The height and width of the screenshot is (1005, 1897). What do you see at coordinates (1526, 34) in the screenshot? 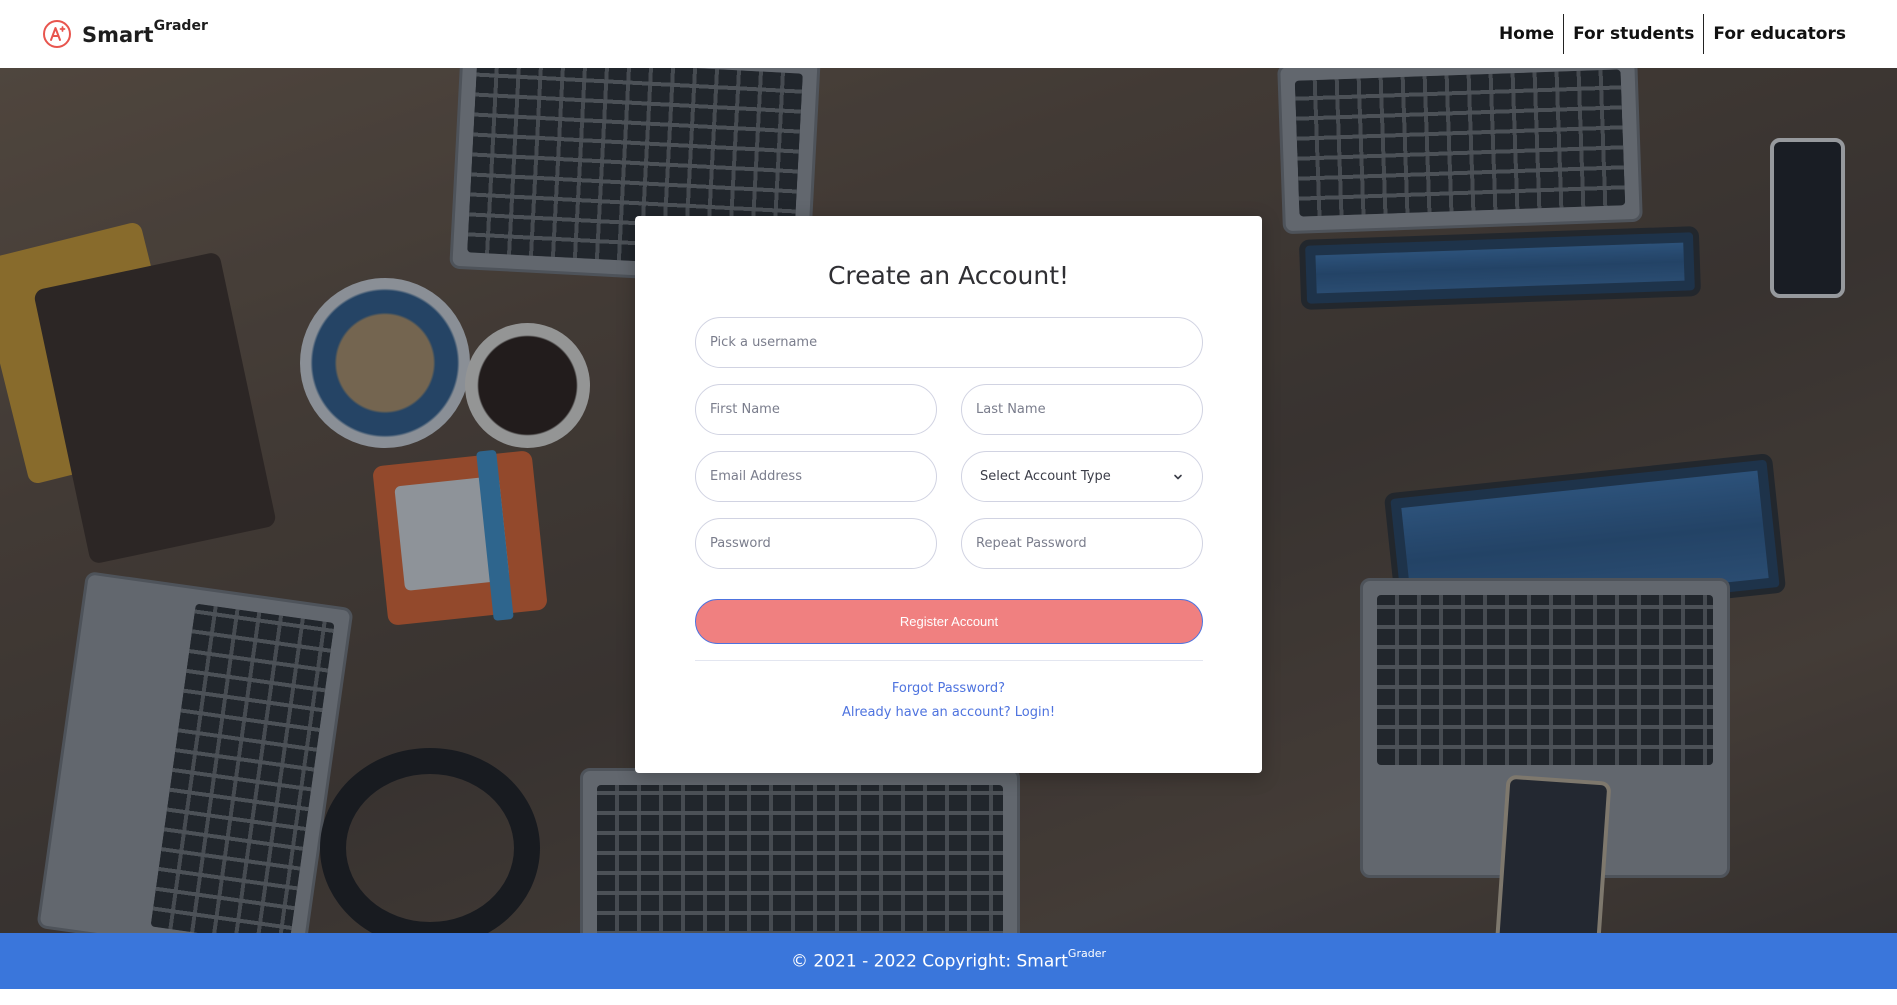
I see `nav-home-link: Home` at bounding box center [1526, 34].